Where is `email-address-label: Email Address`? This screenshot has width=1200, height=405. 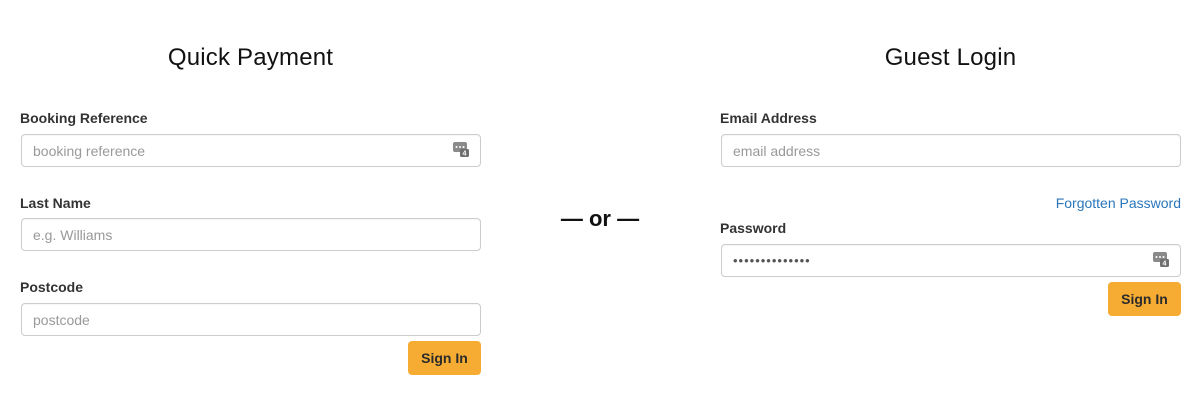 email-address-label: Email Address is located at coordinates (768, 118).